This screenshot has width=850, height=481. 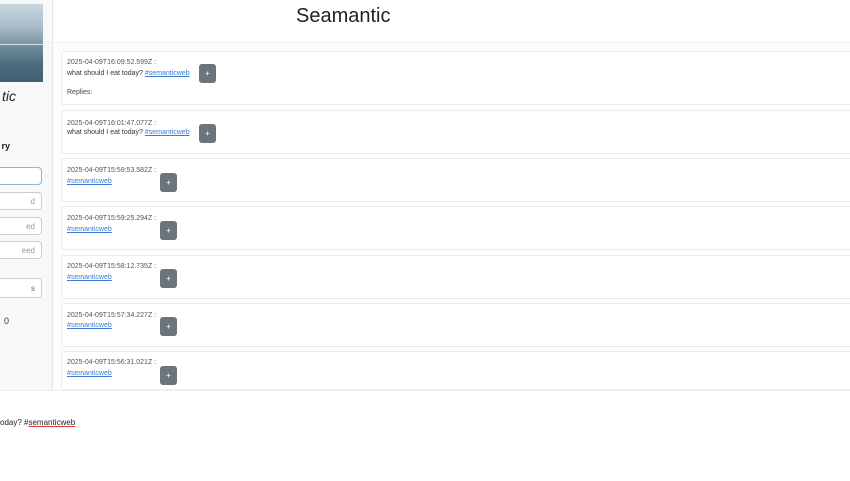 I want to click on sidebar: tic ry d ed eed s 0, so click(x=26, y=195).